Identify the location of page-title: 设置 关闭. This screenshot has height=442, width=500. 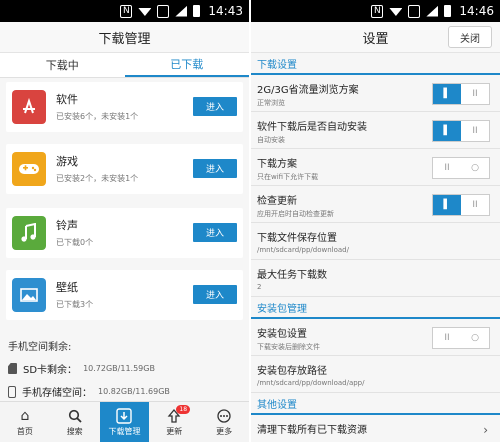
(375, 37).